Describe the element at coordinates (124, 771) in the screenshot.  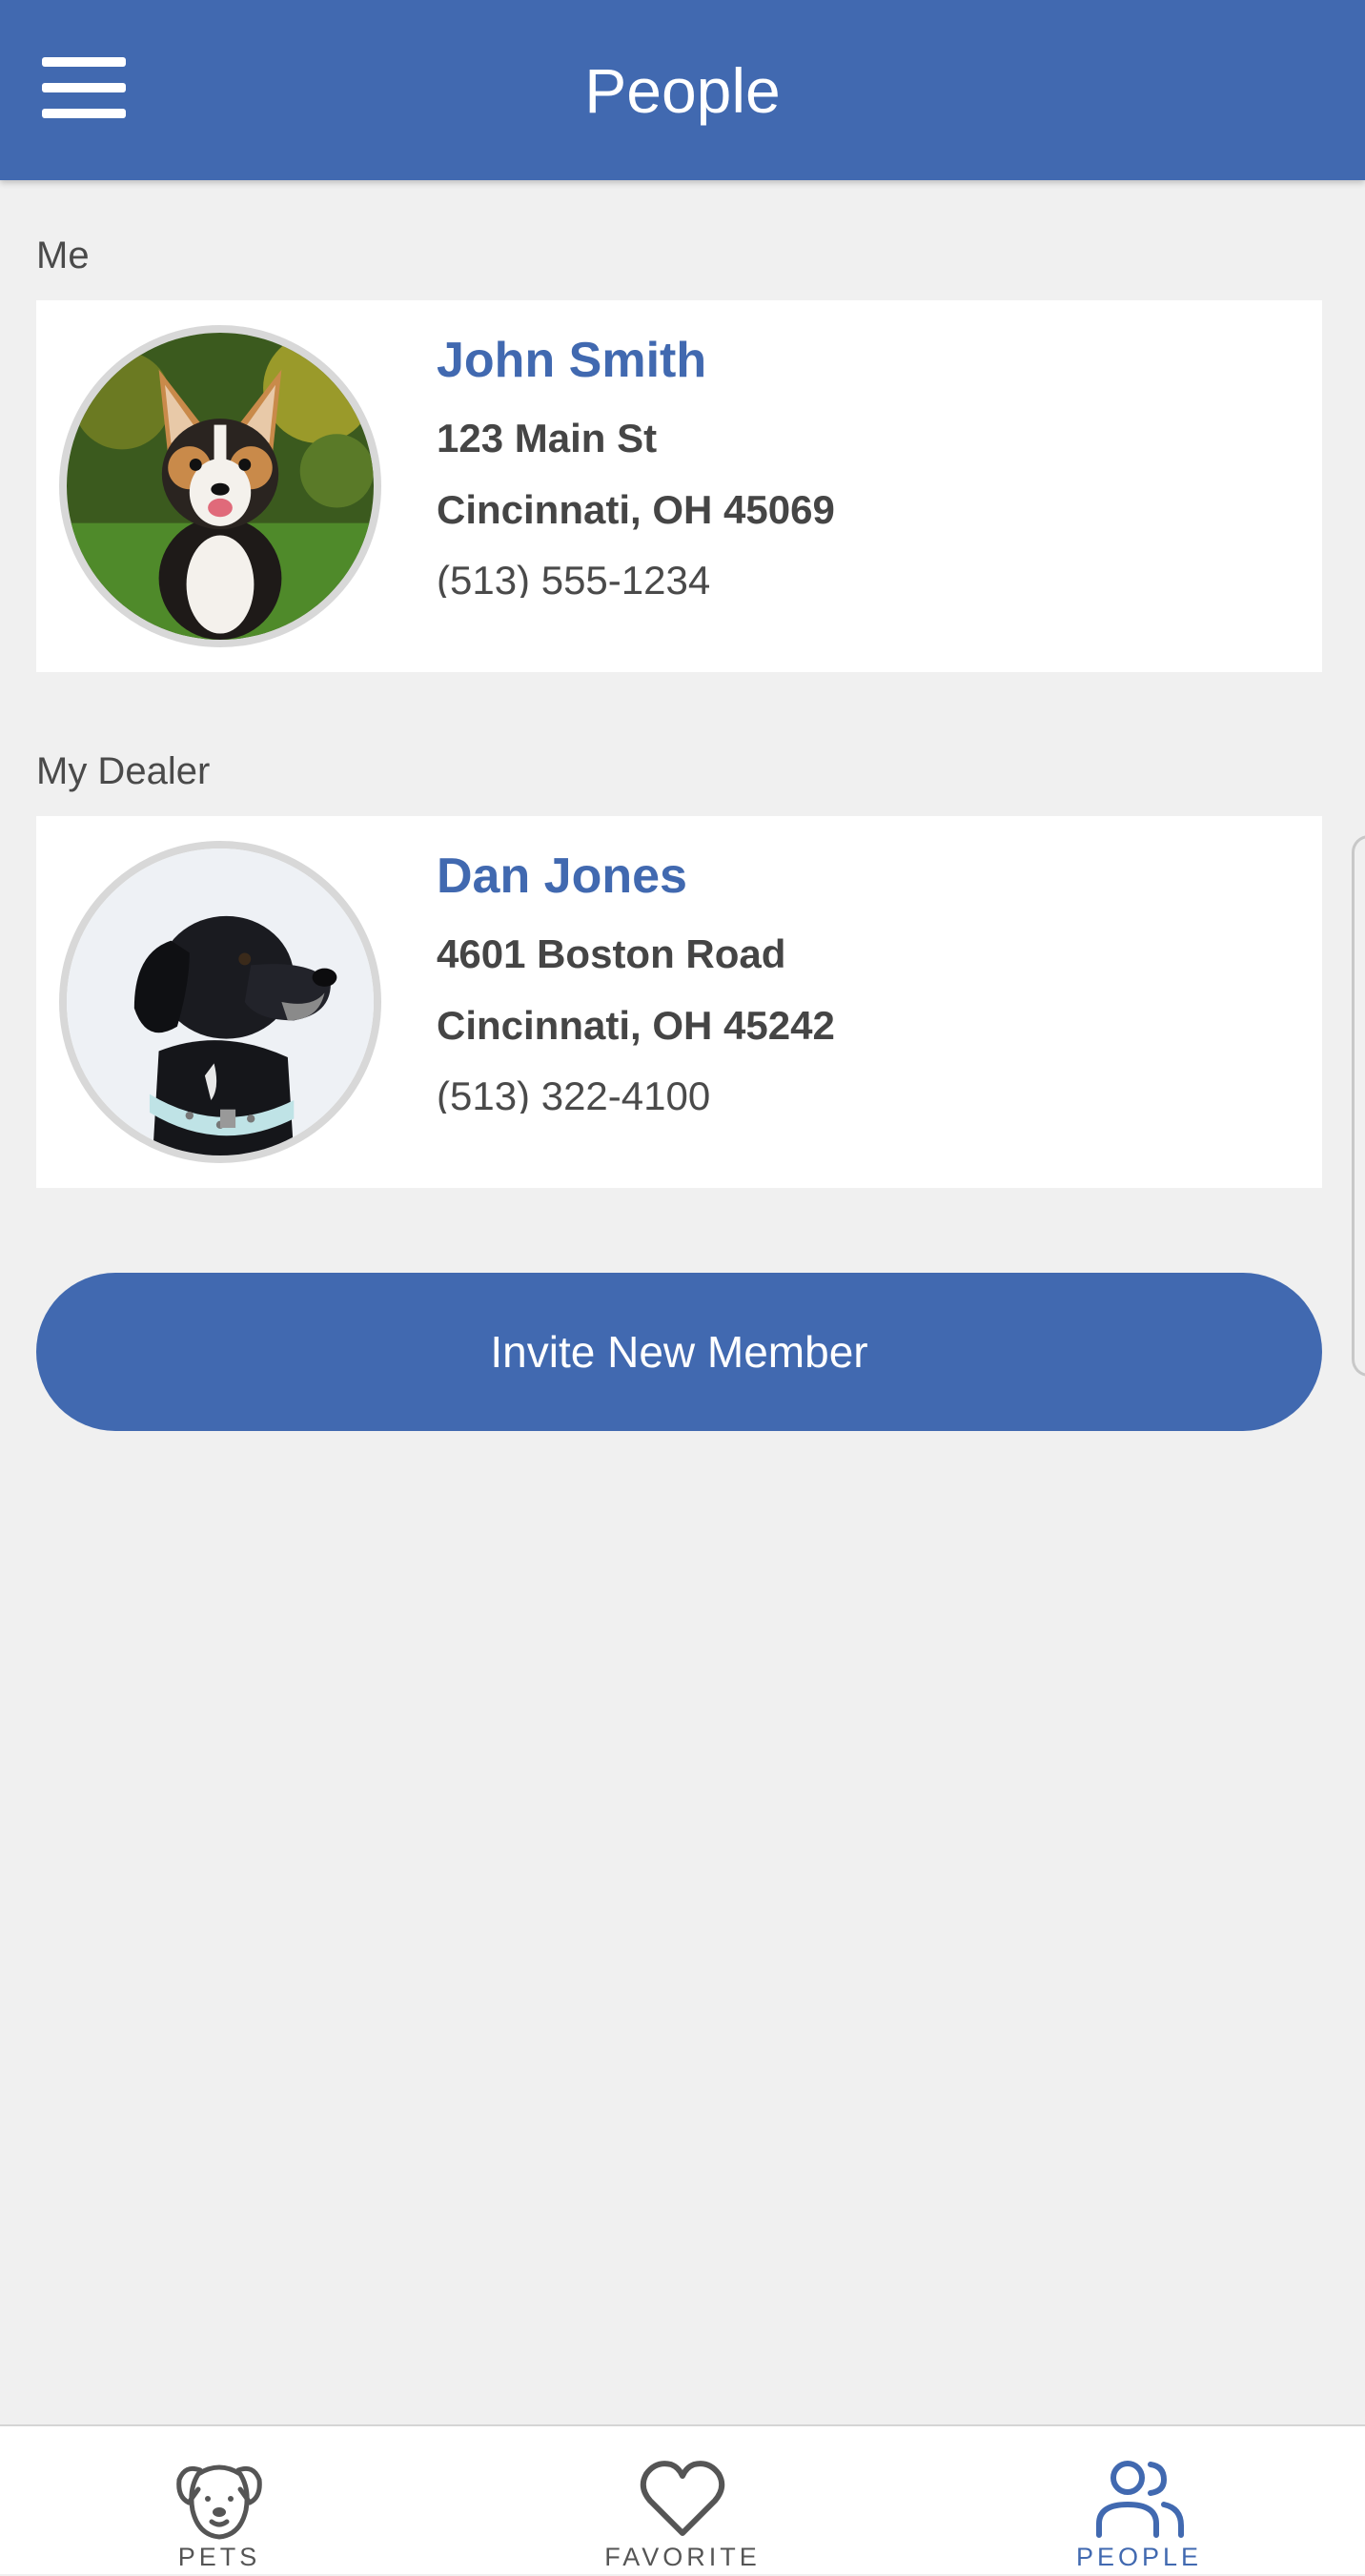
I see `section-label-dealer: My Dealer` at that location.